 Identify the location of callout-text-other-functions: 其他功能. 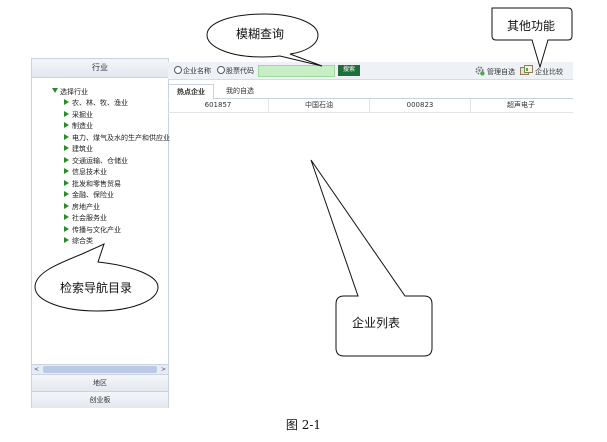
(531, 26).